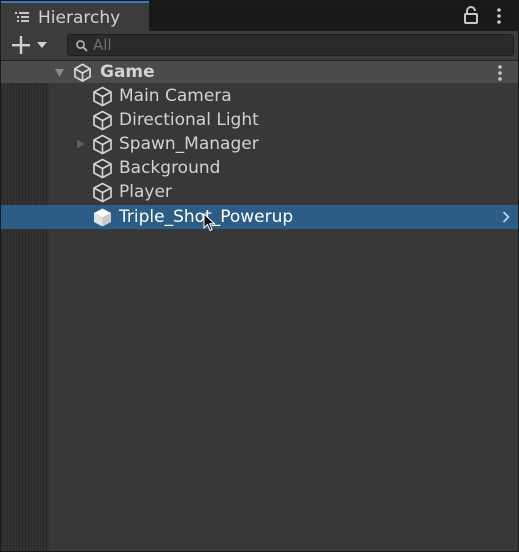 This screenshot has height=552, width=519. Describe the element at coordinates (80, 144) in the screenshot. I see `foldout-collapsed-icon` at that location.